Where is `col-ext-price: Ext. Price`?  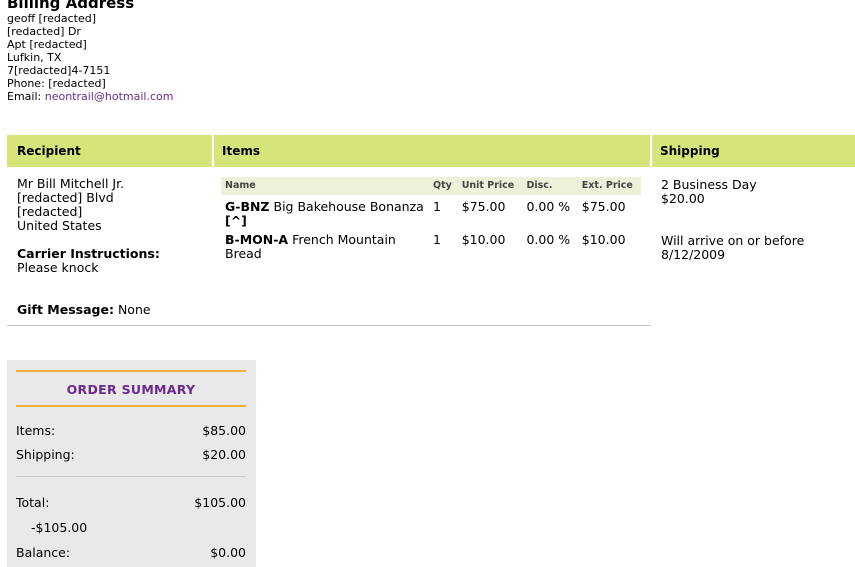
col-ext-price: Ext. Price is located at coordinates (609, 186).